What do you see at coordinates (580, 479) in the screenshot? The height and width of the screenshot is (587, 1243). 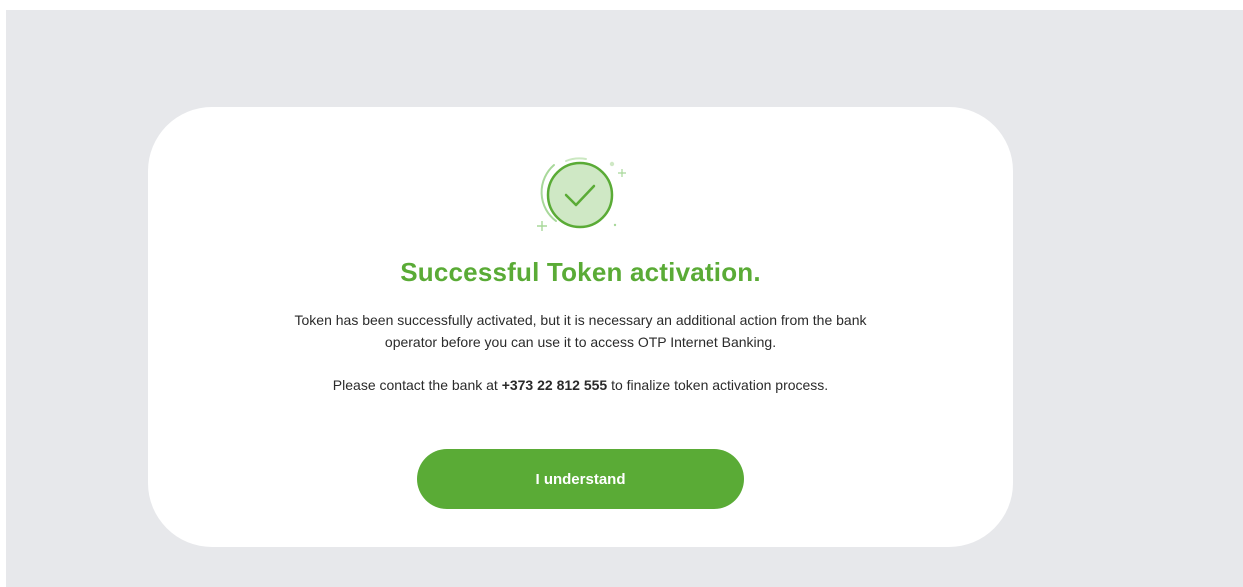 I see `i-understand-button: I understand` at bounding box center [580, 479].